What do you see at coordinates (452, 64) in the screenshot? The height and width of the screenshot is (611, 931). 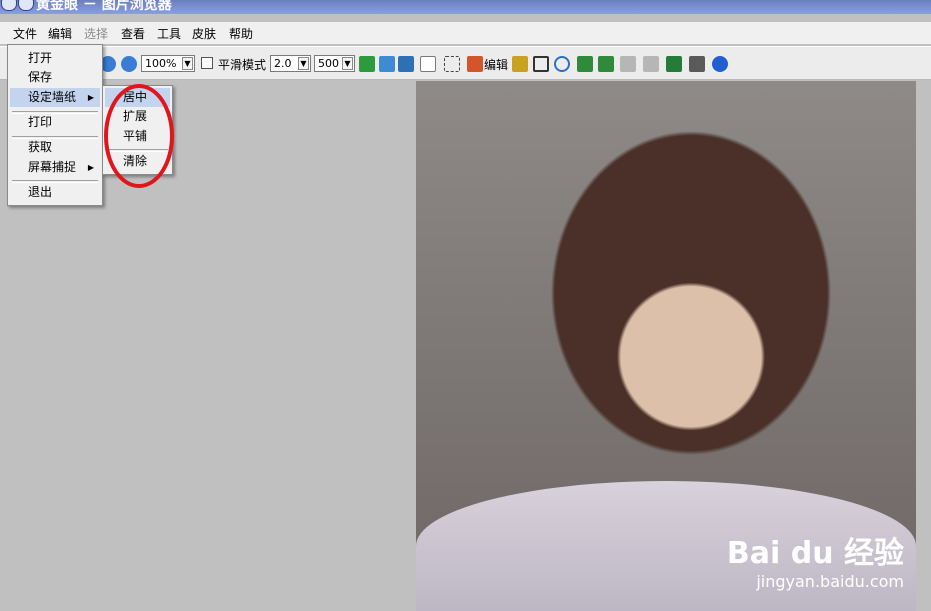 I see `select-icon` at bounding box center [452, 64].